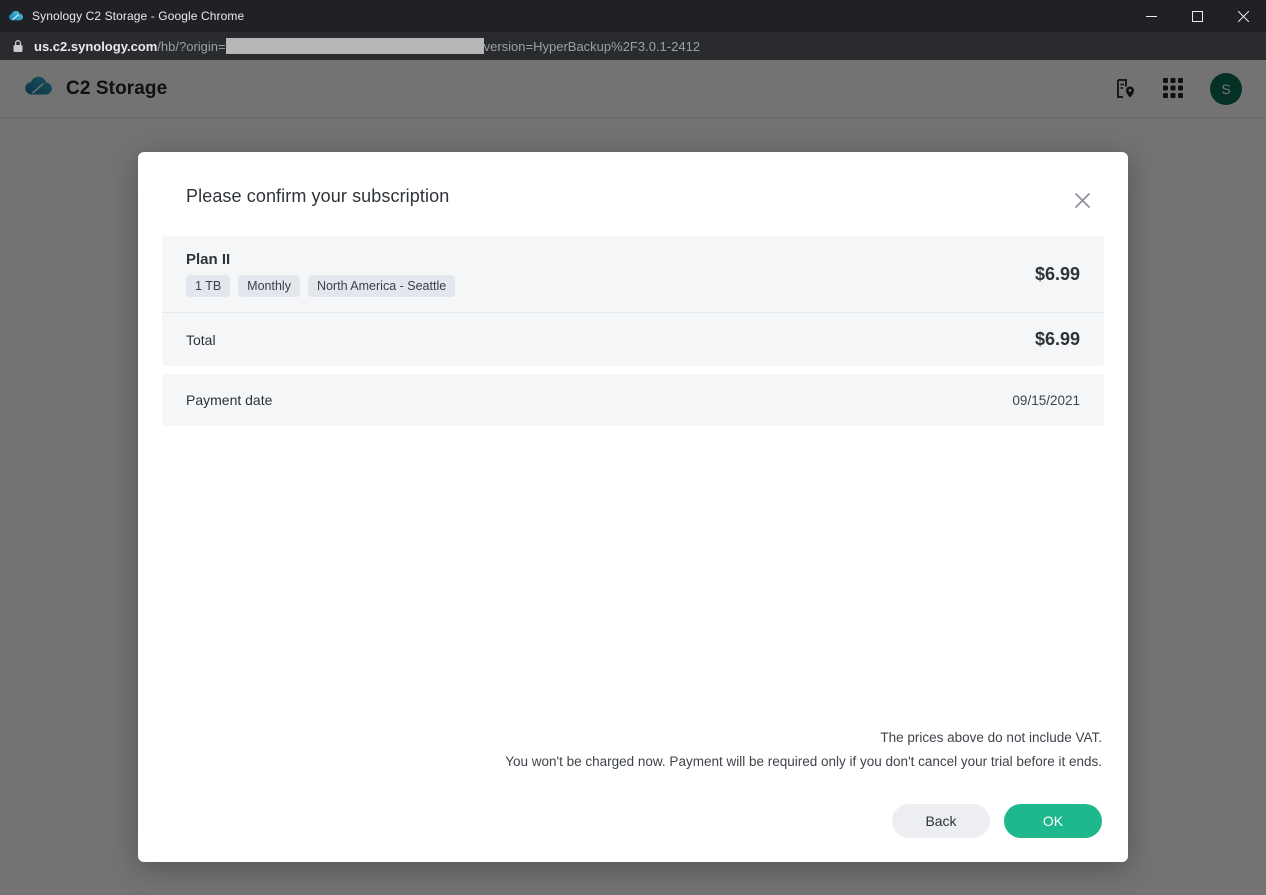  What do you see at coordinates (229, 400) in the screenshot?
I see `payment-date-label: Payment date` at bounding box center [229, 400].